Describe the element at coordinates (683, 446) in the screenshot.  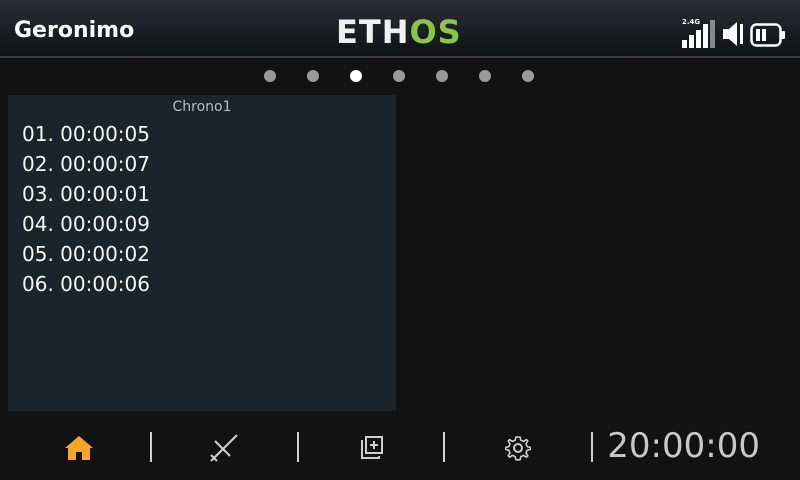
I see `clock: 20:00:00` at that location.